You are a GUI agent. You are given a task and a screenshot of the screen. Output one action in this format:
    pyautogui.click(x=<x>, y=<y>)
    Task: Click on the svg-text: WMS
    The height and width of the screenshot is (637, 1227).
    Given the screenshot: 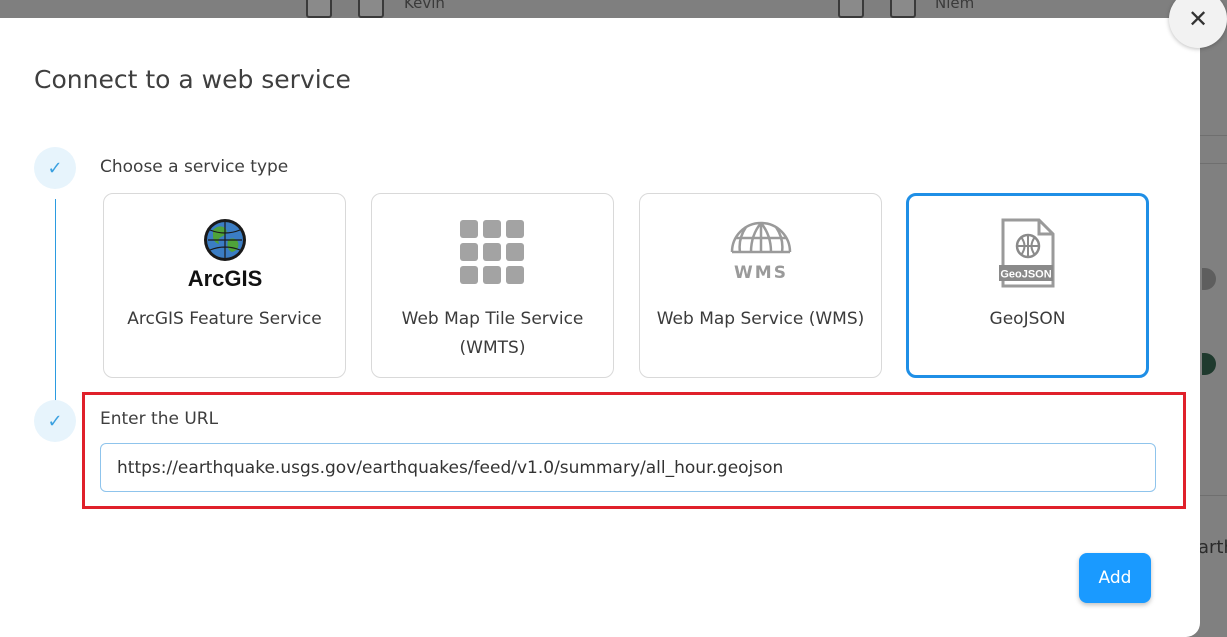 What is the action you would take?
    pyautogui.click(x=761, y=273)
    